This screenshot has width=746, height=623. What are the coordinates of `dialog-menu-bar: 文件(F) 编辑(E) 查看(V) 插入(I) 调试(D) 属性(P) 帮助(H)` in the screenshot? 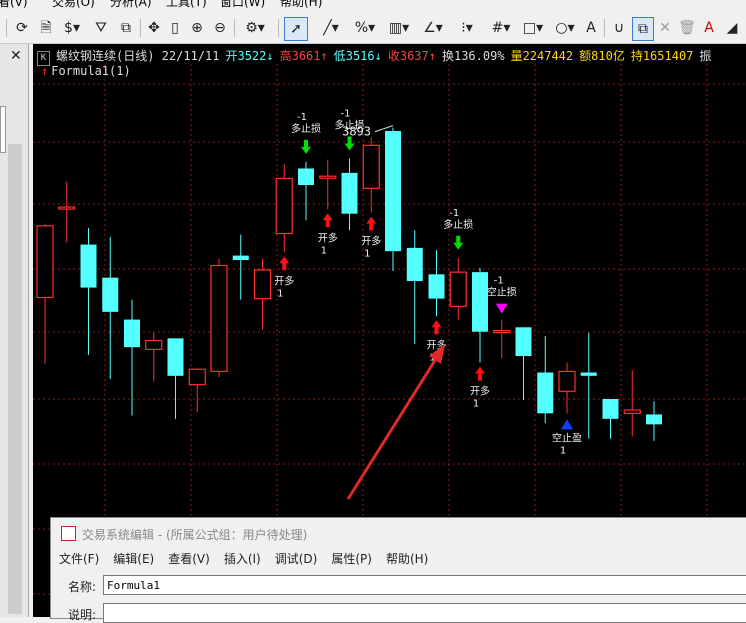 It's located at (250, 558).